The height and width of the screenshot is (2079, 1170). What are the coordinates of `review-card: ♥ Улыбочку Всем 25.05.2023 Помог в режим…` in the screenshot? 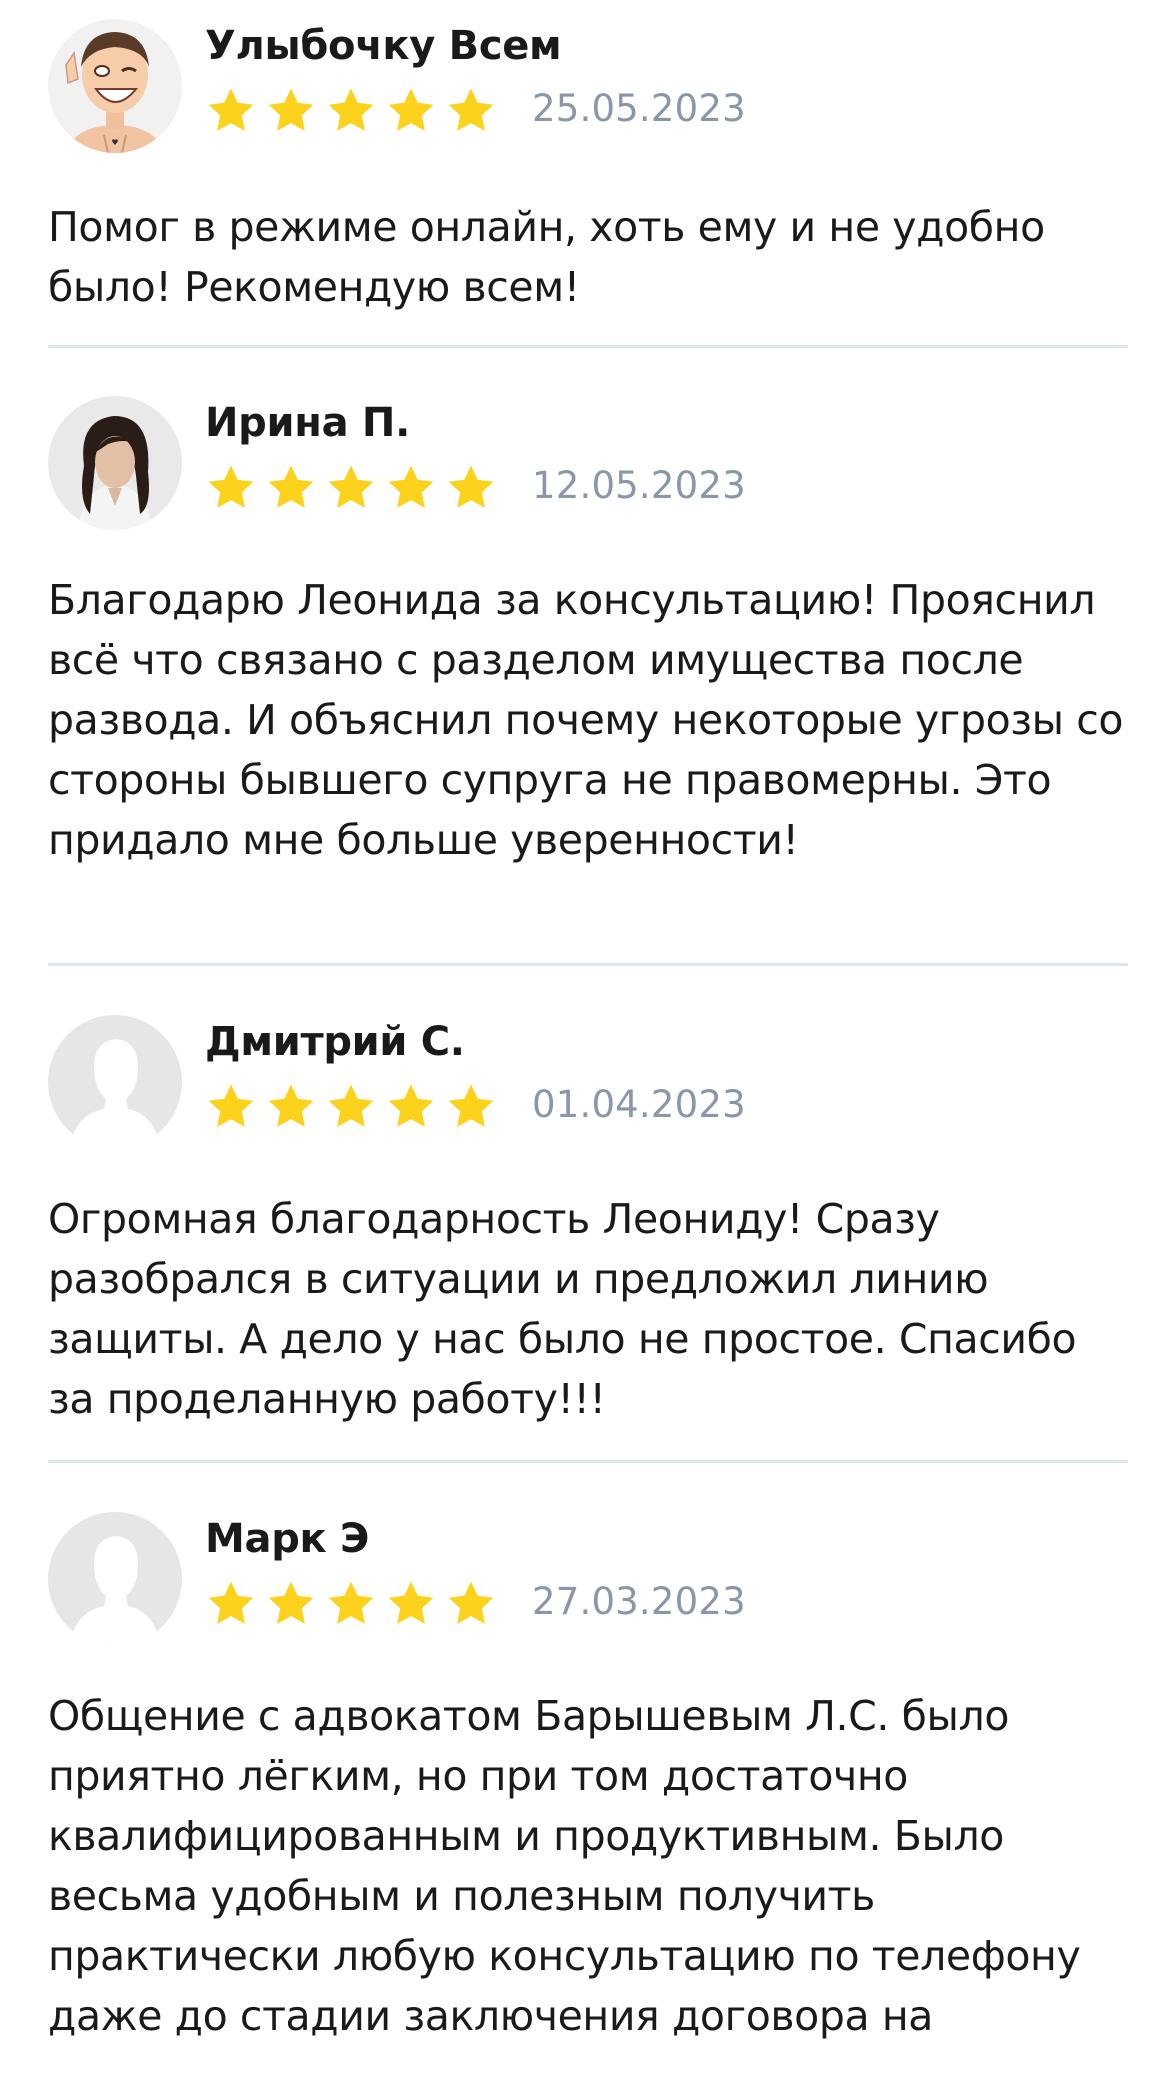 It's located at (588, 168).